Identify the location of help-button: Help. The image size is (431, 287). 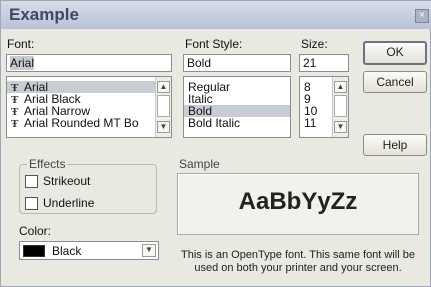
(395, 145).